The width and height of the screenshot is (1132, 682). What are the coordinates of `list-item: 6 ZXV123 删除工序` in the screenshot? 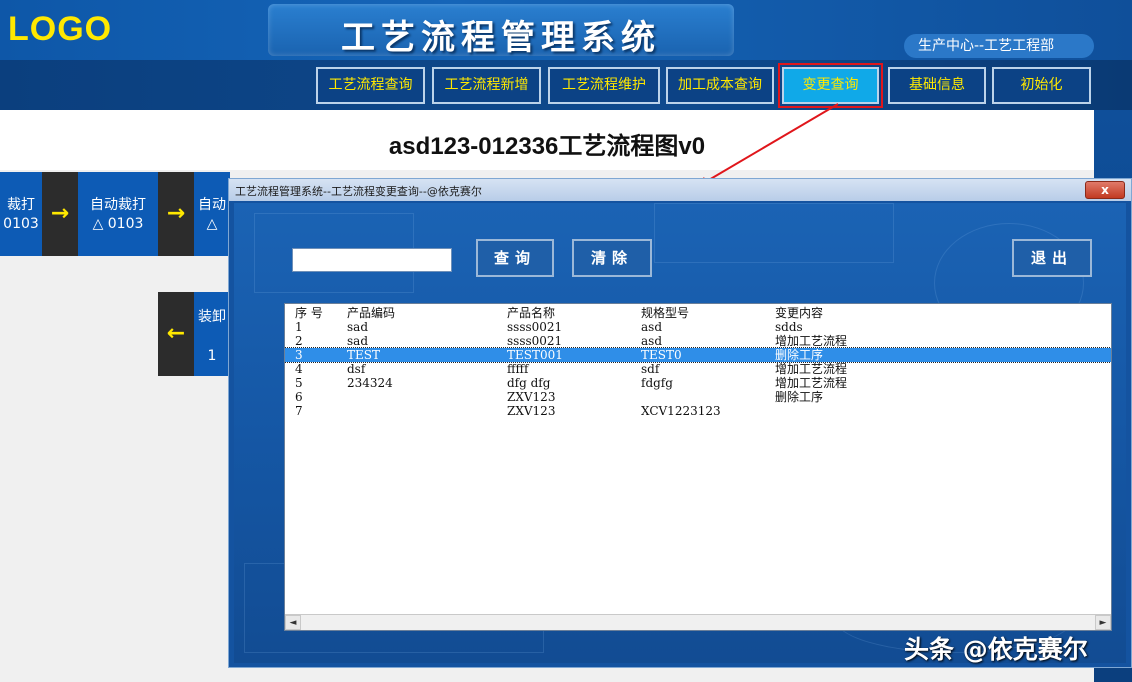 It's located at (698, 397).